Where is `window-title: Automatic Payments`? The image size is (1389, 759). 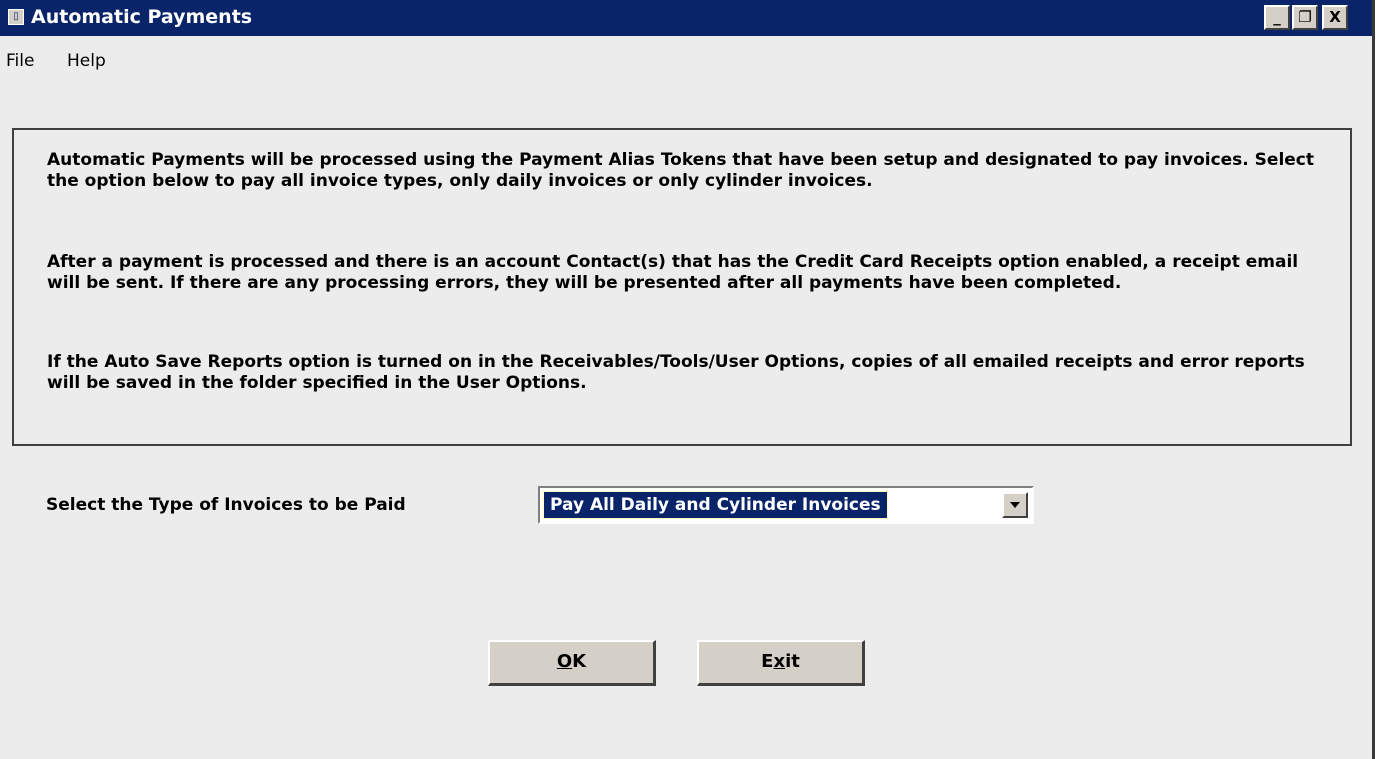 window-title: Automatic Payments is located at coordinates (142, 17).